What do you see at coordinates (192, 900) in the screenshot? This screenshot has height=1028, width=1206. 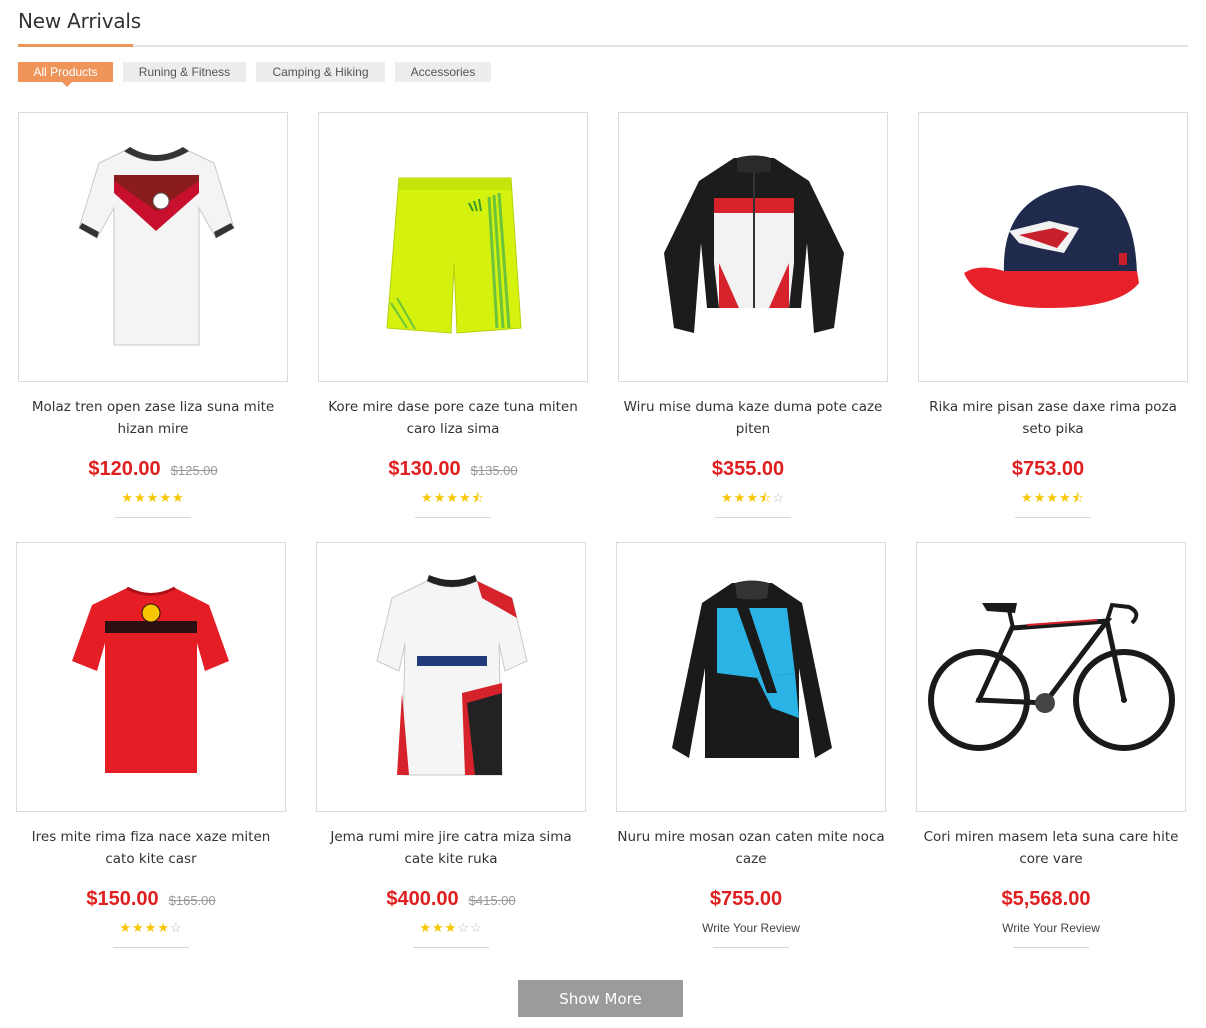 I see `product-old-price: $165.00` at bounding box center [192, 900].